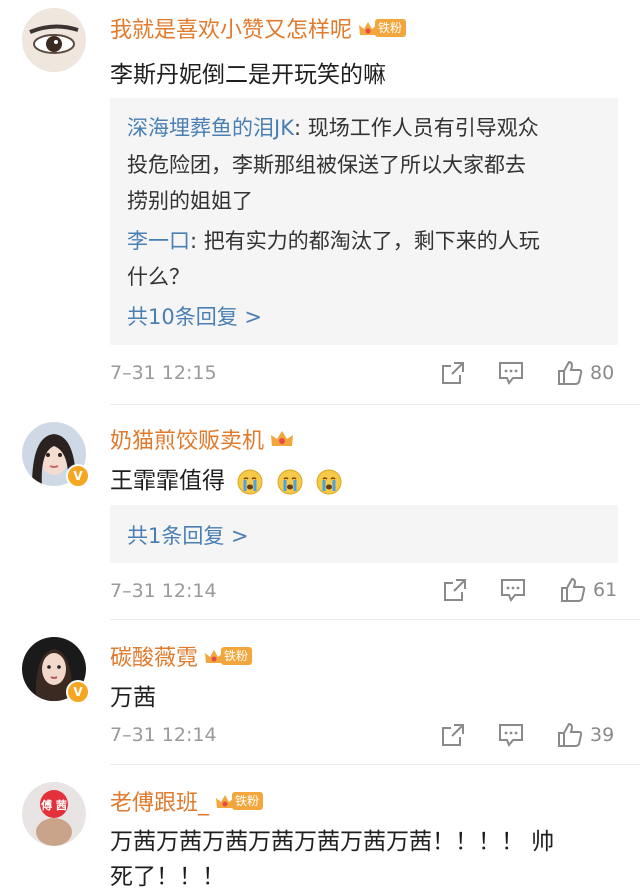 This screenshot has height=891, width=640. I want to click on reply-2-line-2: 什么？, so click(158, 277).